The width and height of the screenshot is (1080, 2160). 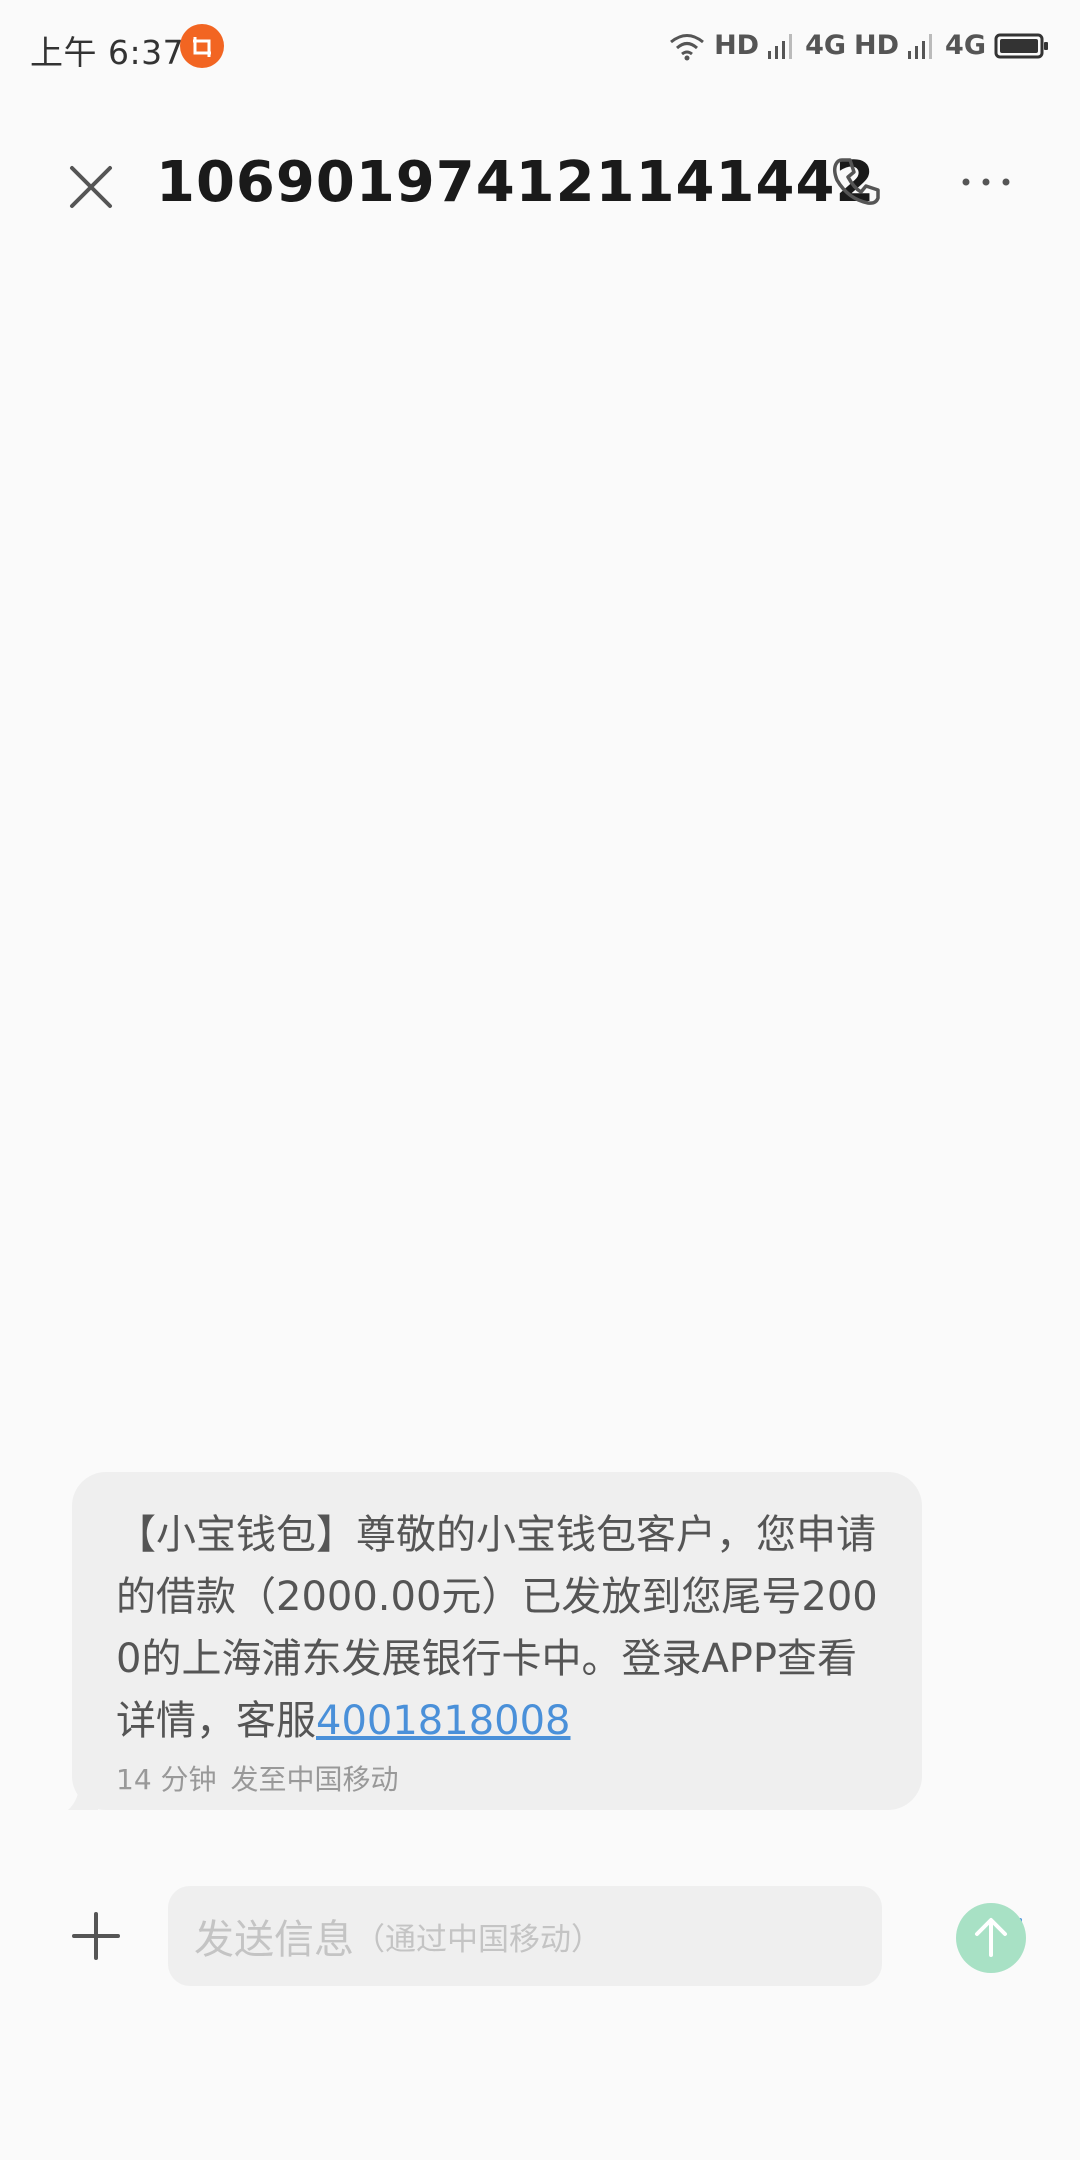 I want to click on close-button, so click(x=91, y=187).